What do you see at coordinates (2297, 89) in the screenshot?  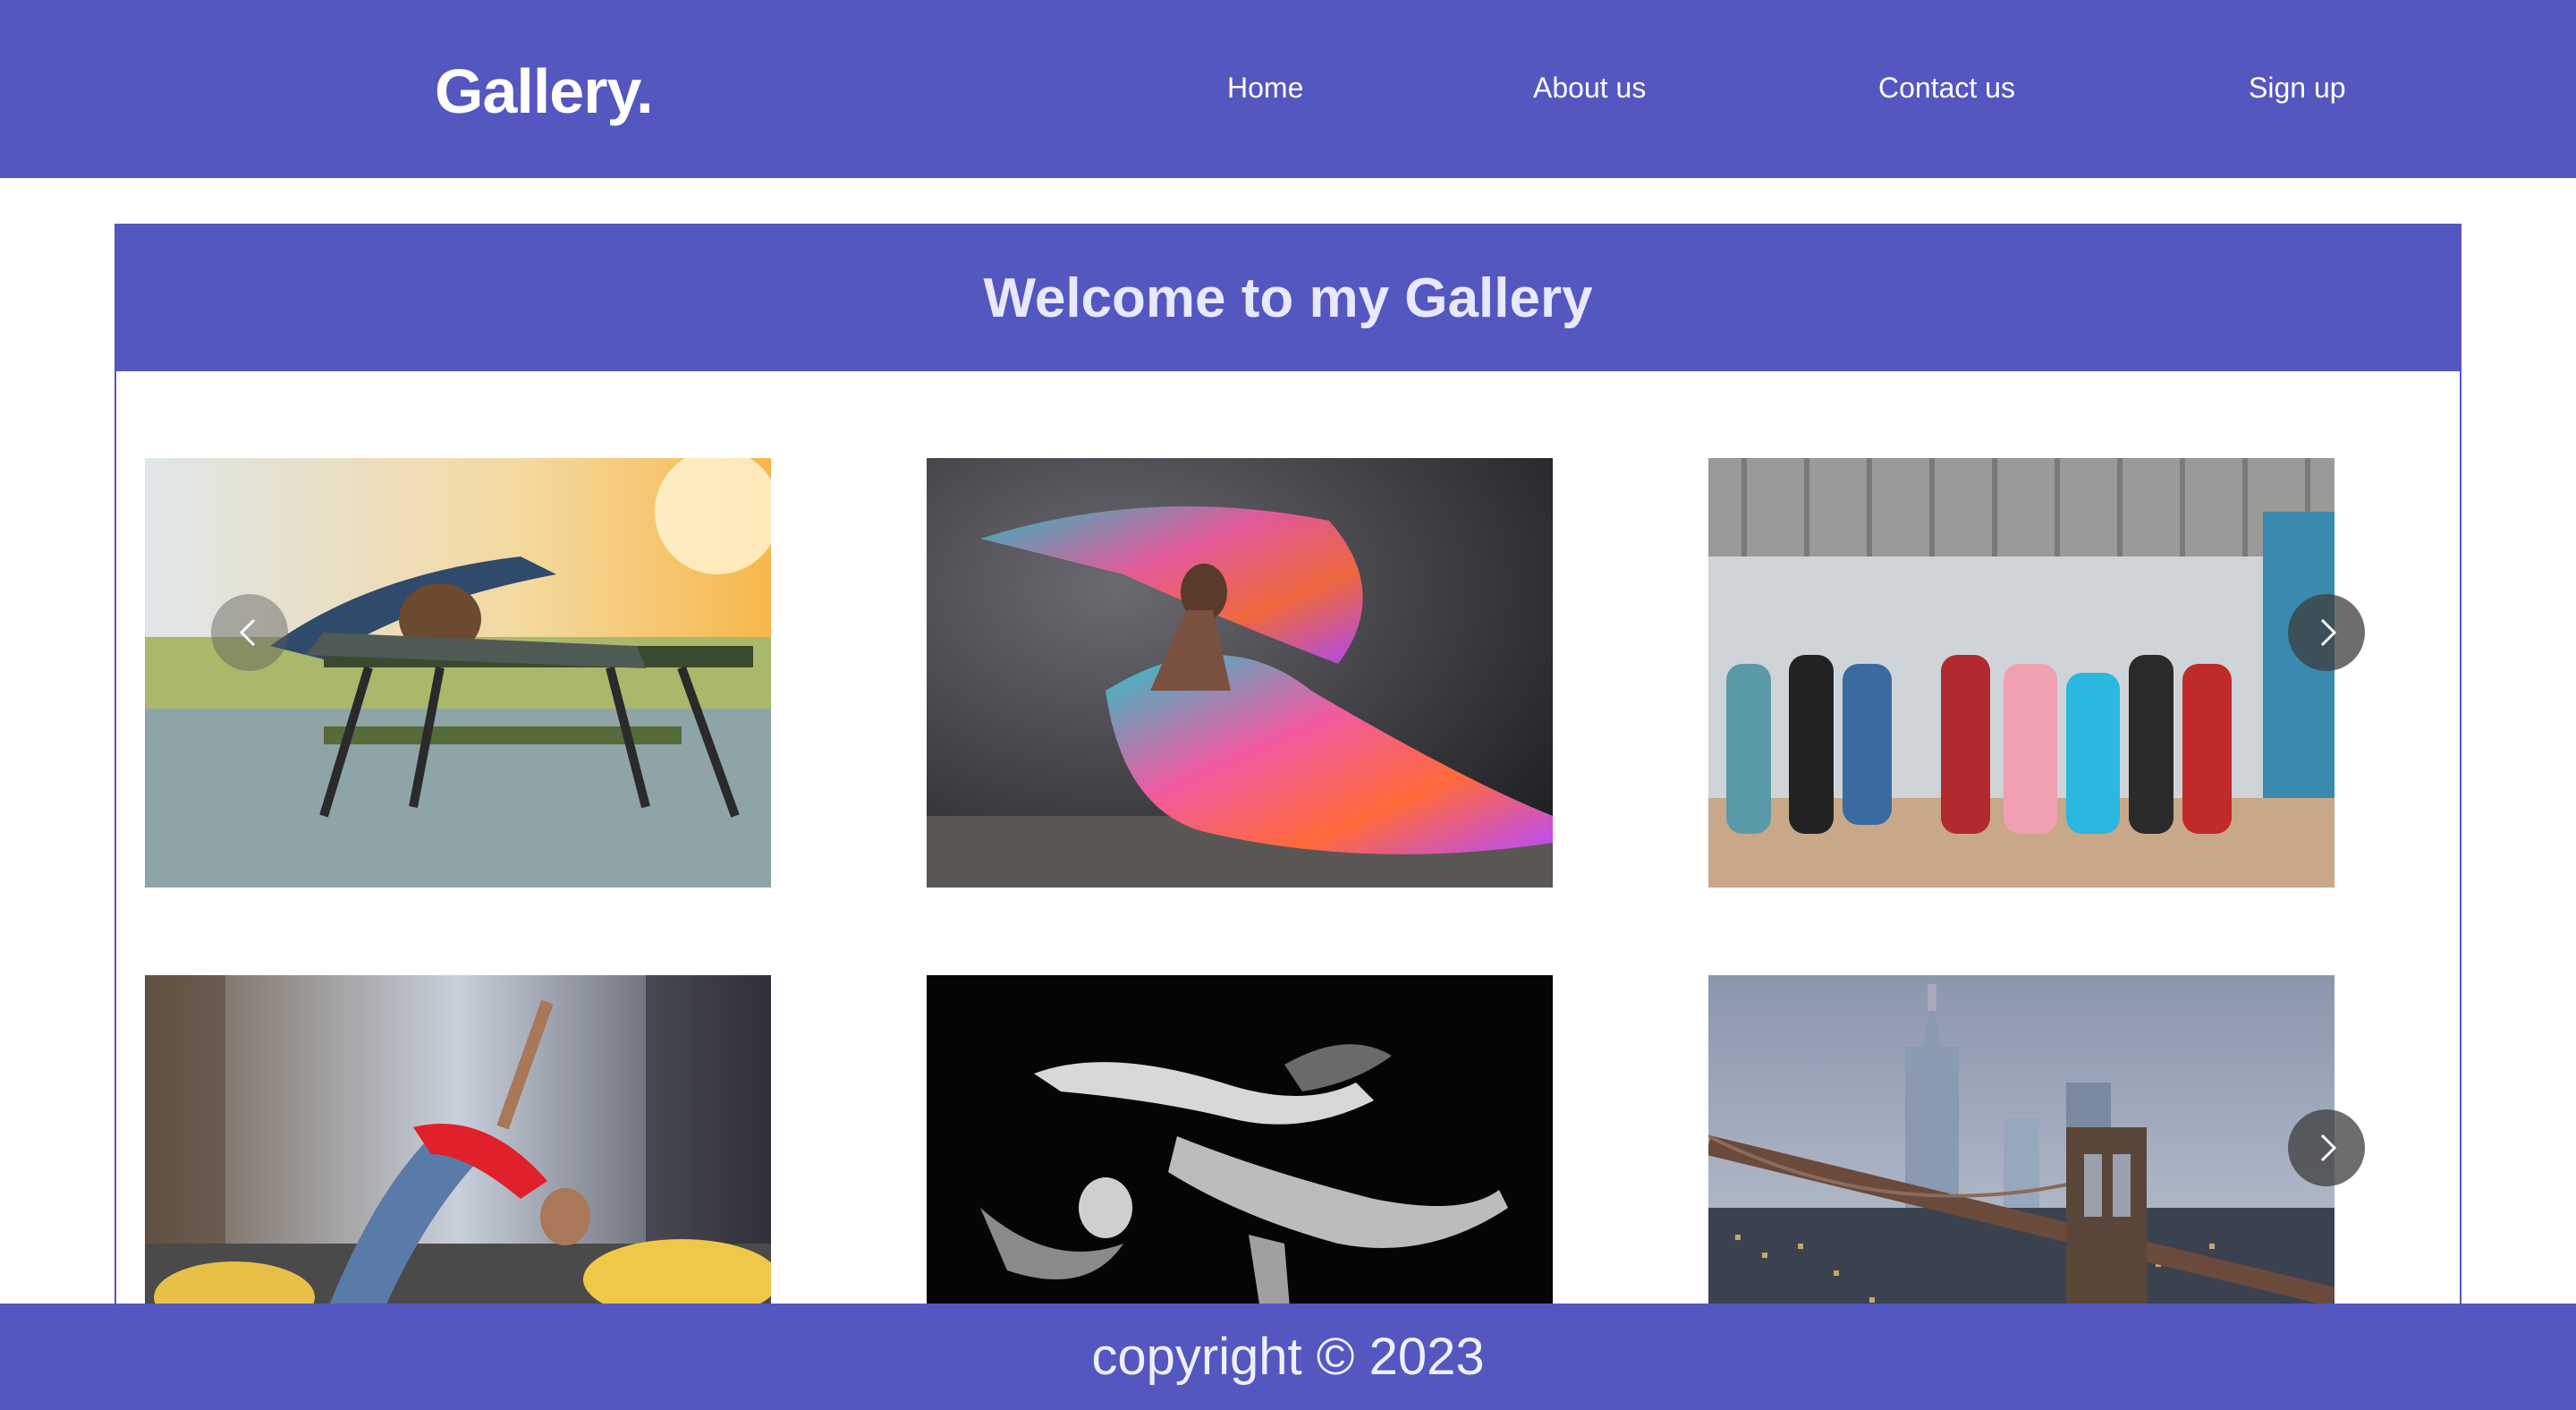 I see `nav-sign-up: Sign up` at bounding box center [2297, 89].